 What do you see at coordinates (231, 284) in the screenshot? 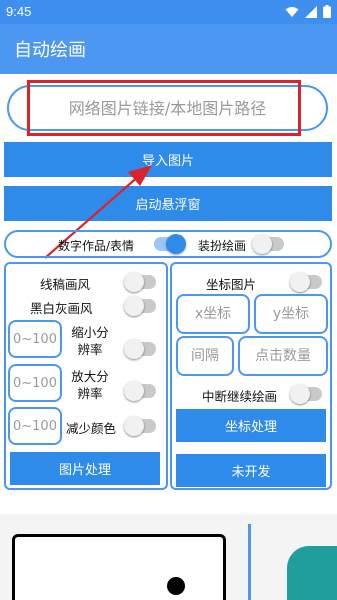
I see `coord-image-label: 坐标图片` at bounding box center [231, 284].